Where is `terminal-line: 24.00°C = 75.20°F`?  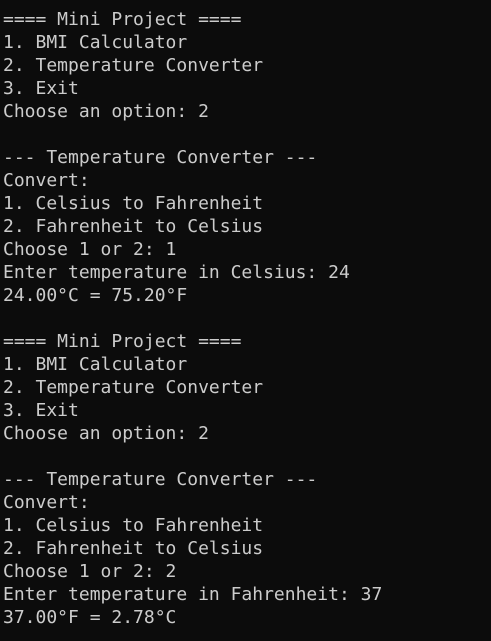
terminal-line: 24.00°C = 75.20°F is located at coordinates (95, 295).